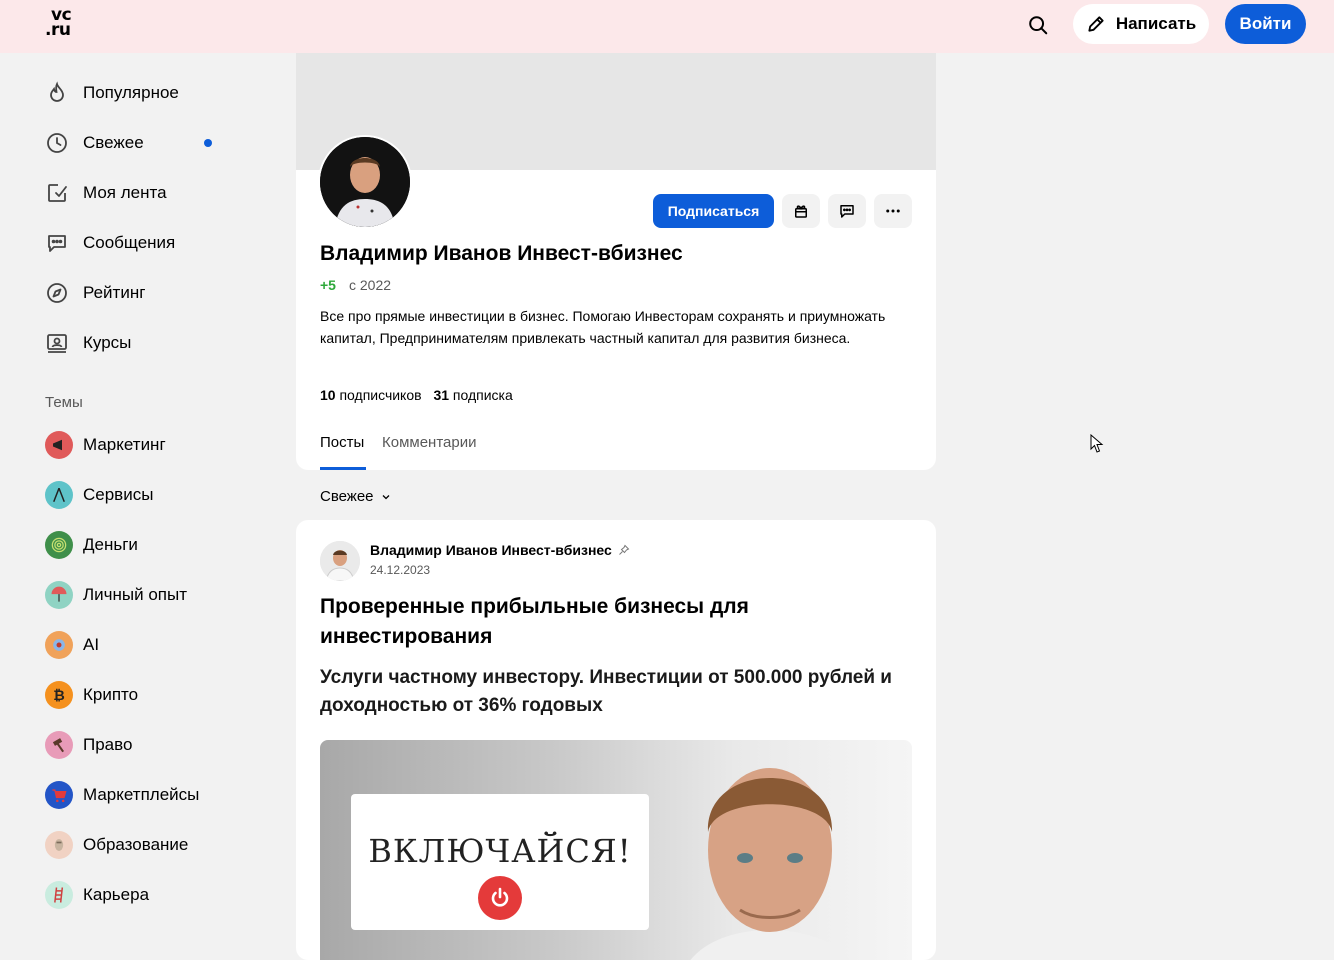 The width and height of the screenshot is (1334, 960). I want to click on more-dots-icon, so click(893, 211).